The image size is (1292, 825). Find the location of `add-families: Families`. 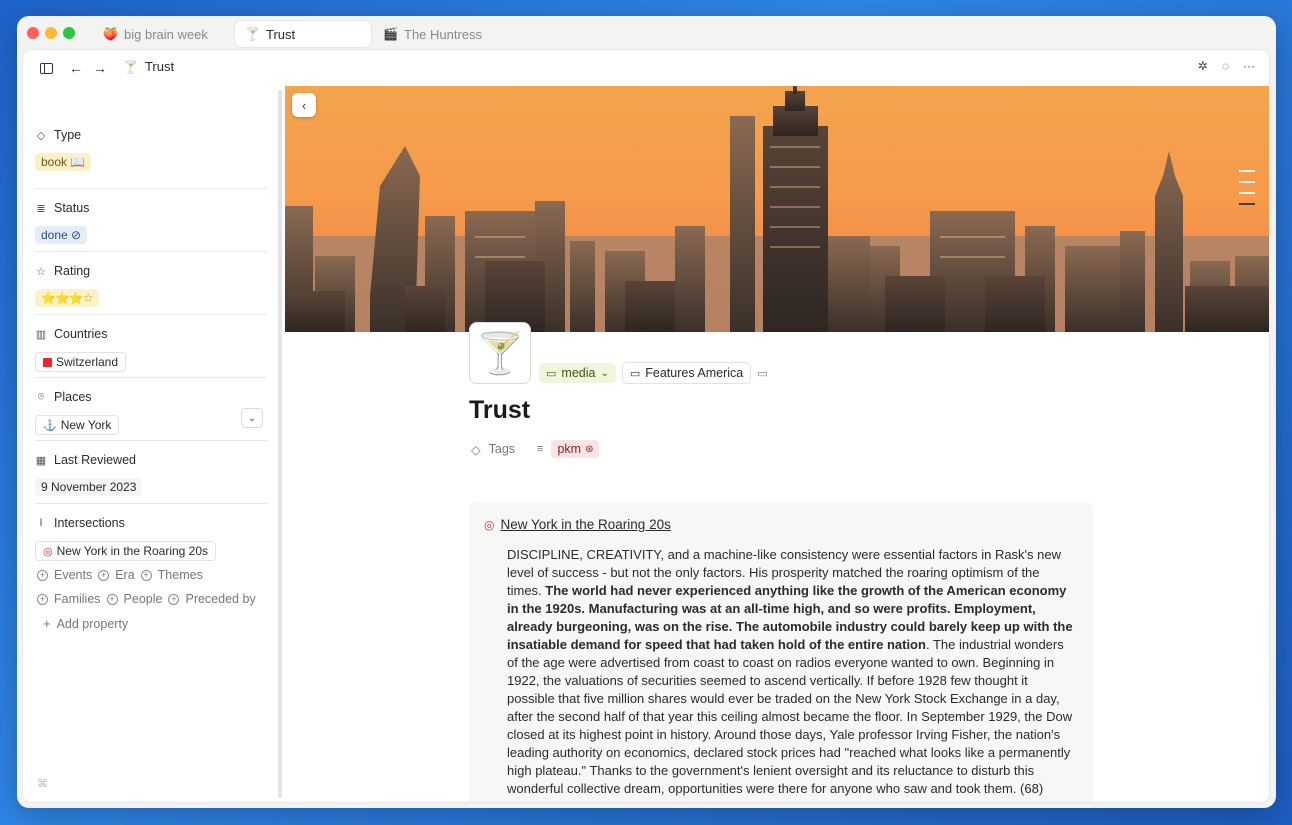

add-families: Families is located at coordinates (77, 599).